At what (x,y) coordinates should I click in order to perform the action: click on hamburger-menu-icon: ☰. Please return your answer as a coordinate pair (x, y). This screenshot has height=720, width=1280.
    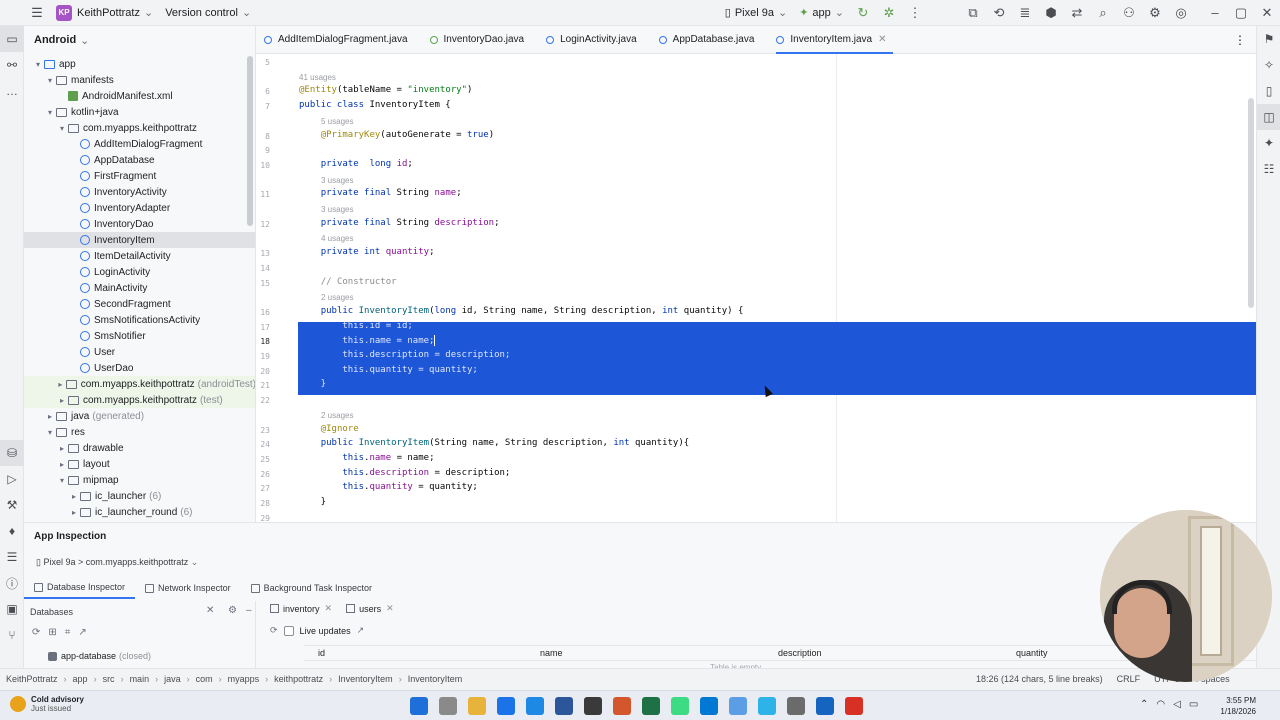
    Looking at the image, I should click on (37, 13).